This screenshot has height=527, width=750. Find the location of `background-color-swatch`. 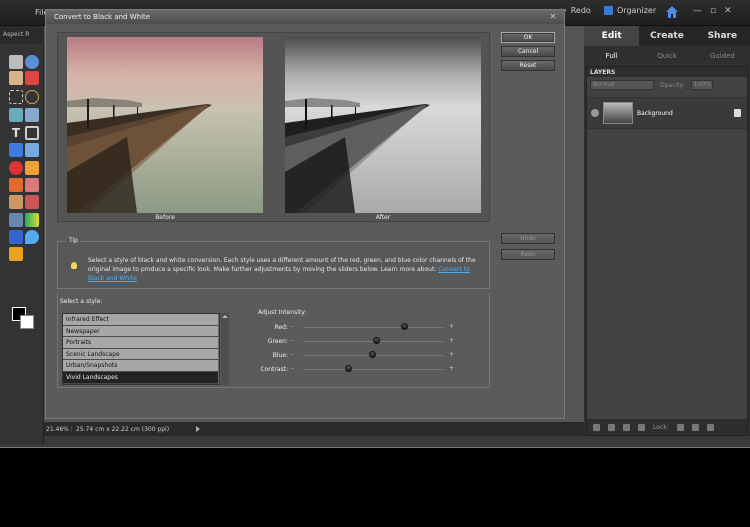

background-color-swatch is located at coordinates (27, 322).